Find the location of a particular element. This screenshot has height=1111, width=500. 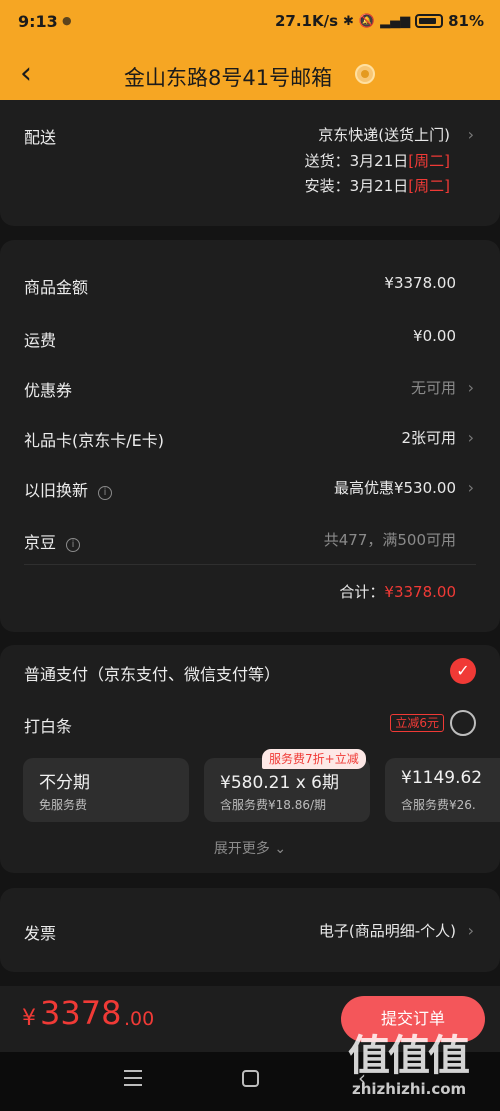

invoice-card: 发票 电子(商品明细-个人) › is located at coordinates (250, 930).